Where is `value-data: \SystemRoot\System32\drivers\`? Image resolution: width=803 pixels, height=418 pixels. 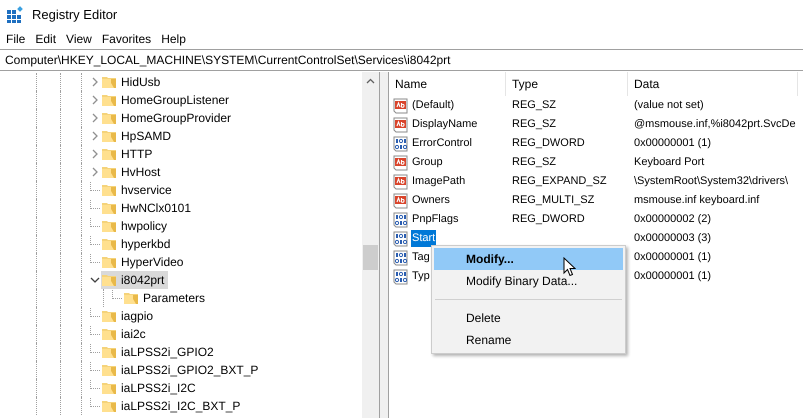
value-data: \SystemRoot\System32\drivers\ is located at coordinates (711, 181).